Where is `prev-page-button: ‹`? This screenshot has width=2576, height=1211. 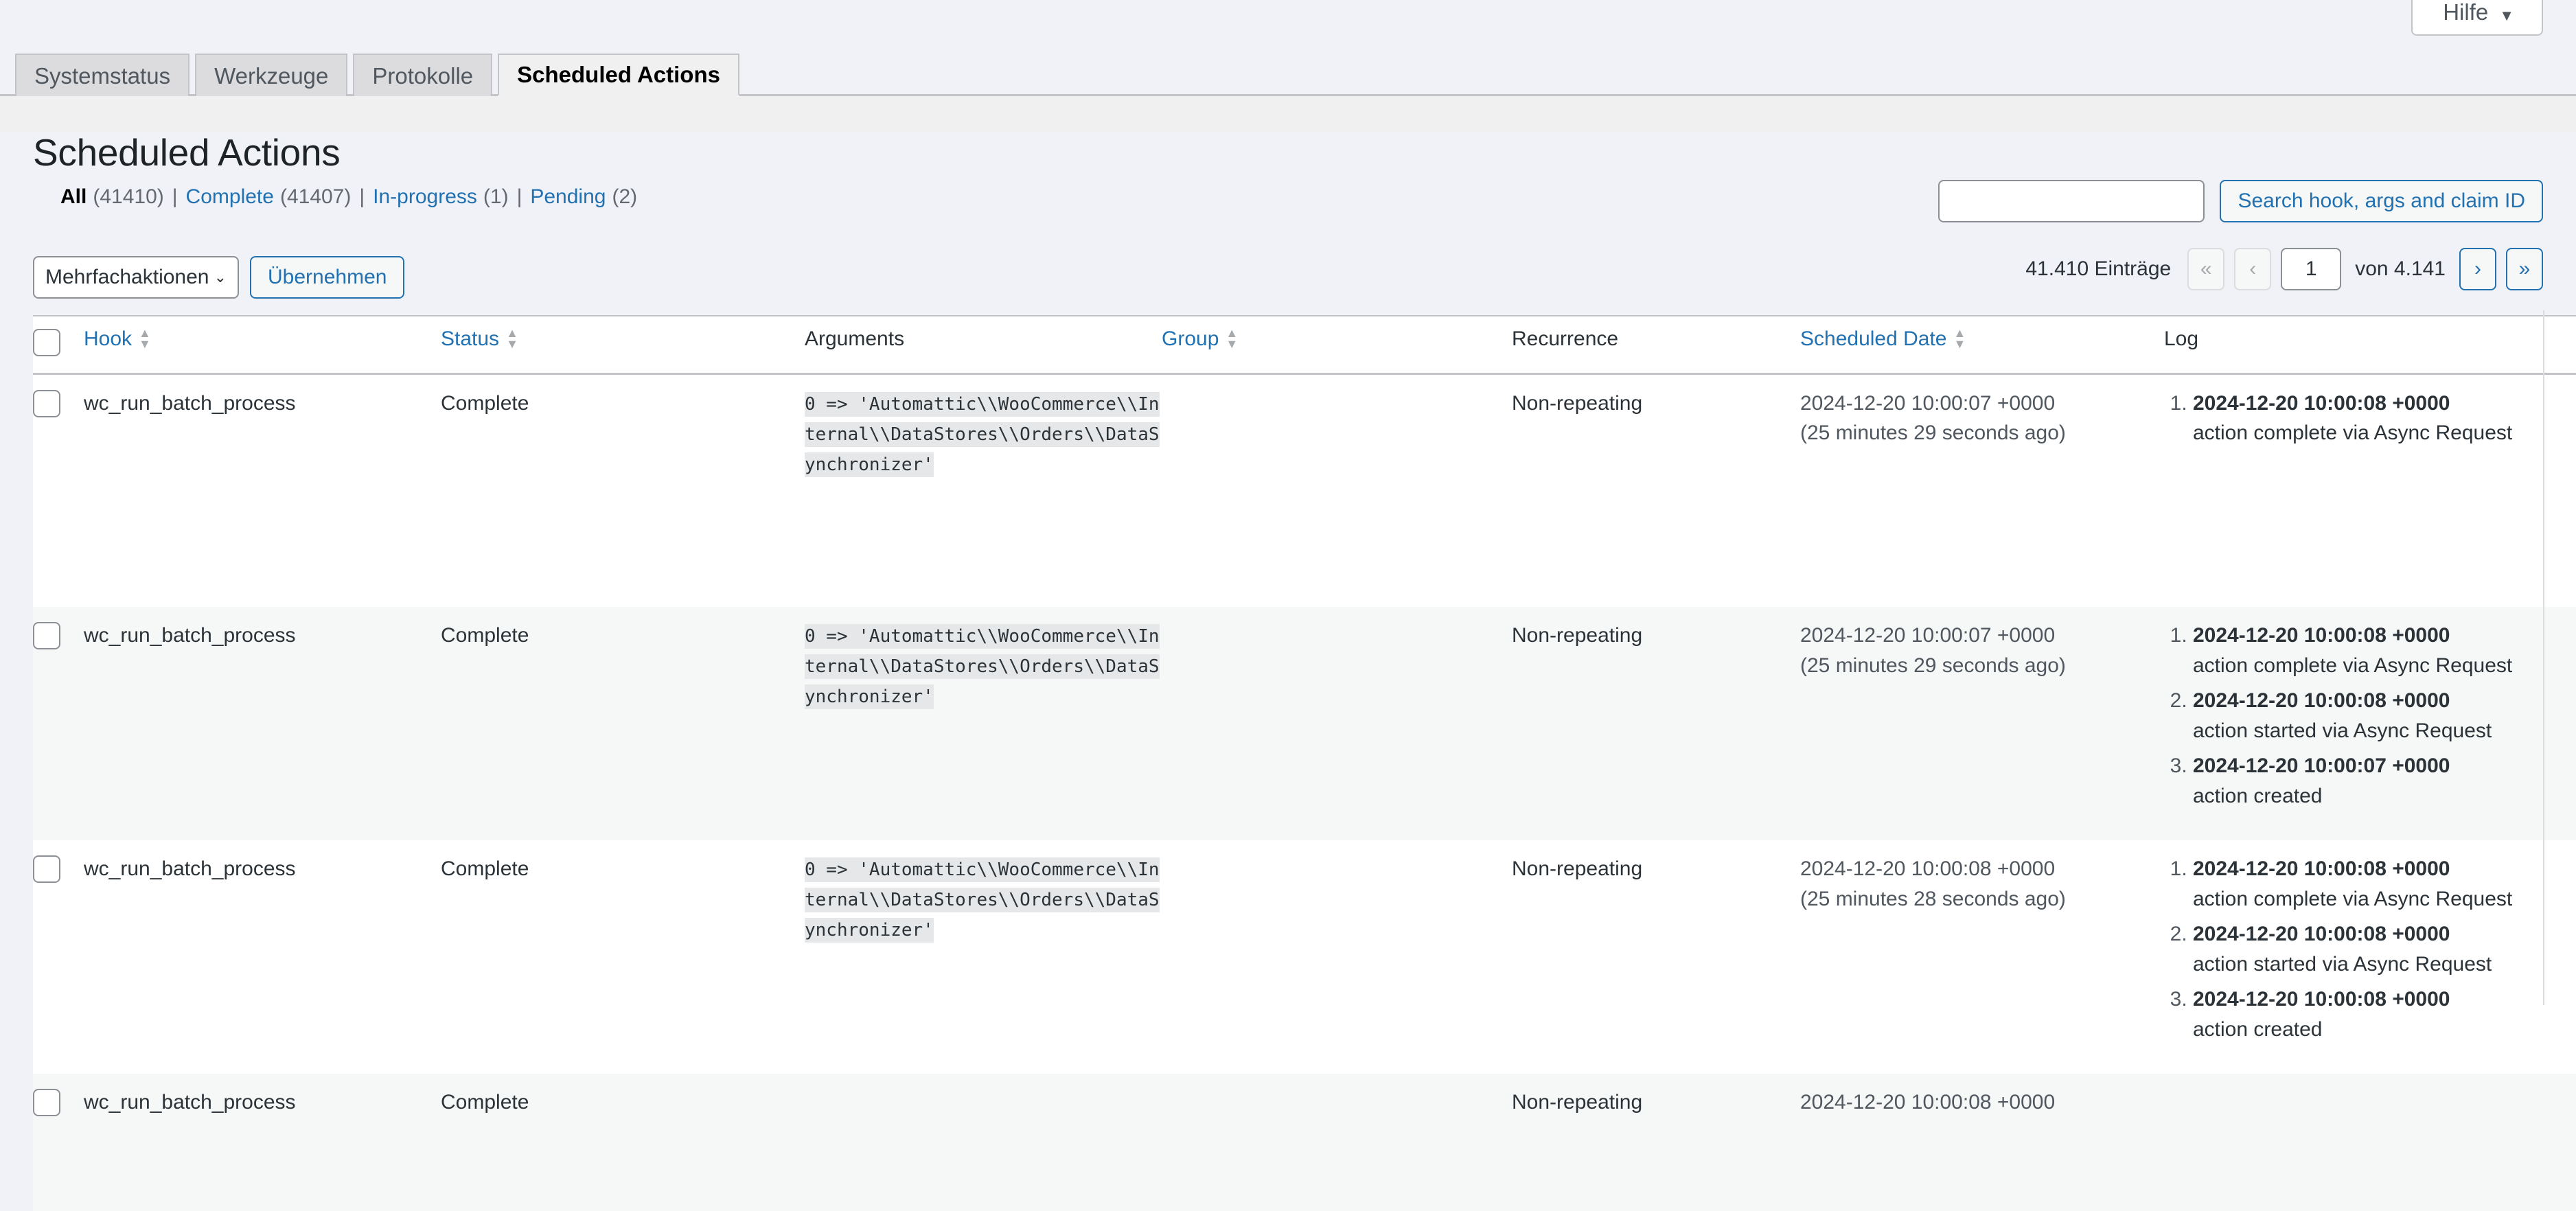
prev-page-button: ‹ is located at coordinates (2252, 269).